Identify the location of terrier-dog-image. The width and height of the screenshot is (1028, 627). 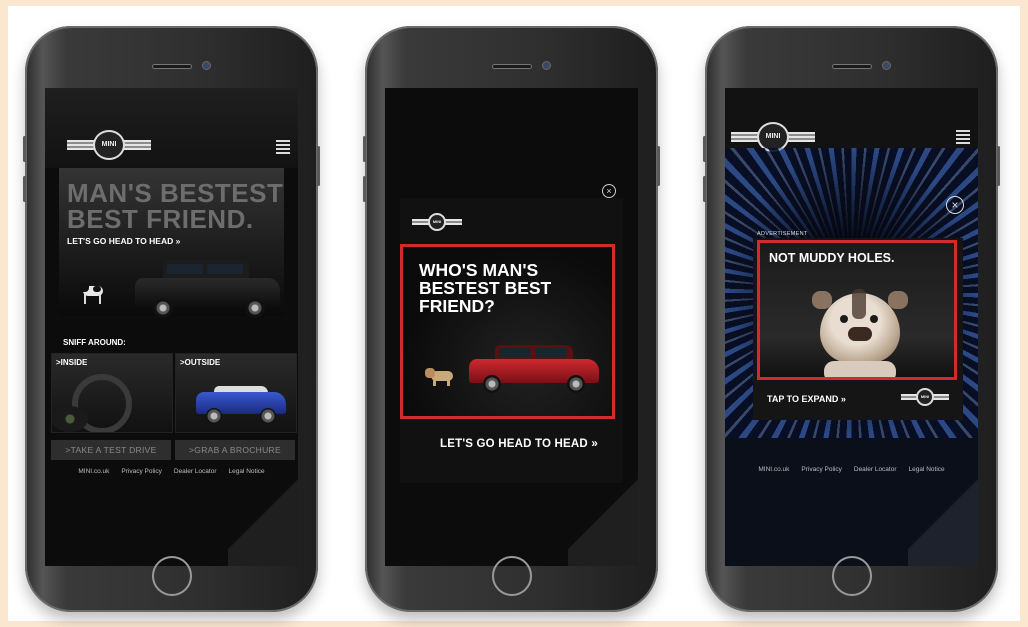
(94, 293).